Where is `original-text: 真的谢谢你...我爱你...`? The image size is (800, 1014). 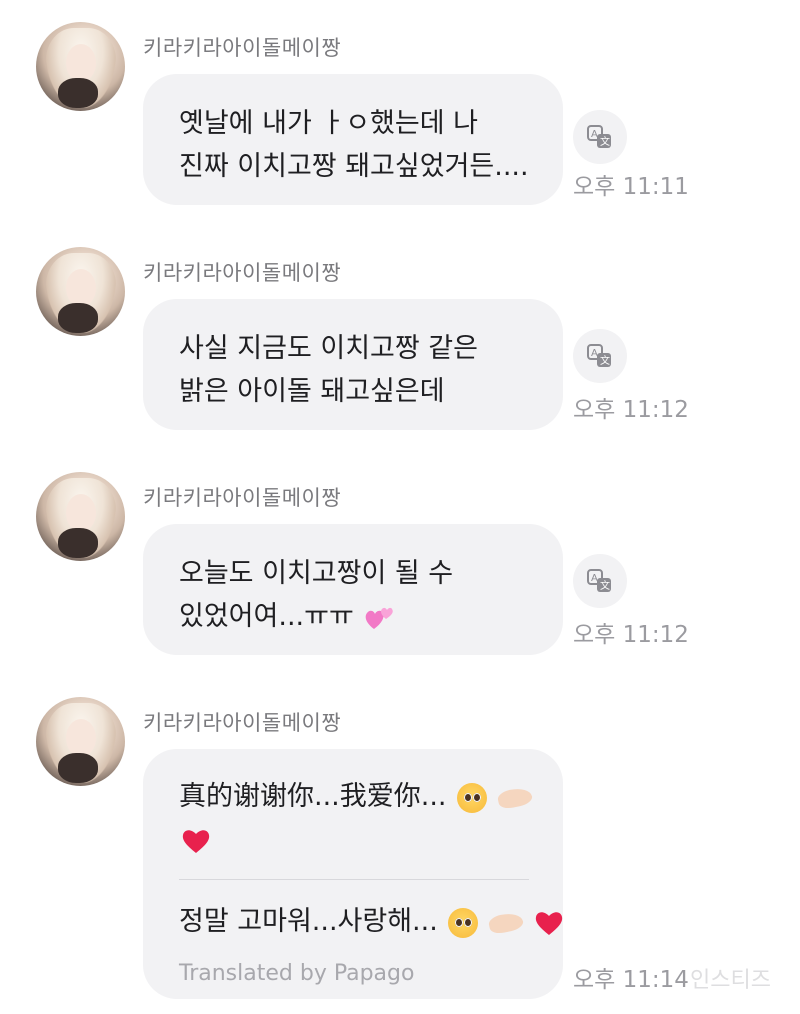 original-text: 真的谢谢你...我爱你... is located at coordinates (313, 796).